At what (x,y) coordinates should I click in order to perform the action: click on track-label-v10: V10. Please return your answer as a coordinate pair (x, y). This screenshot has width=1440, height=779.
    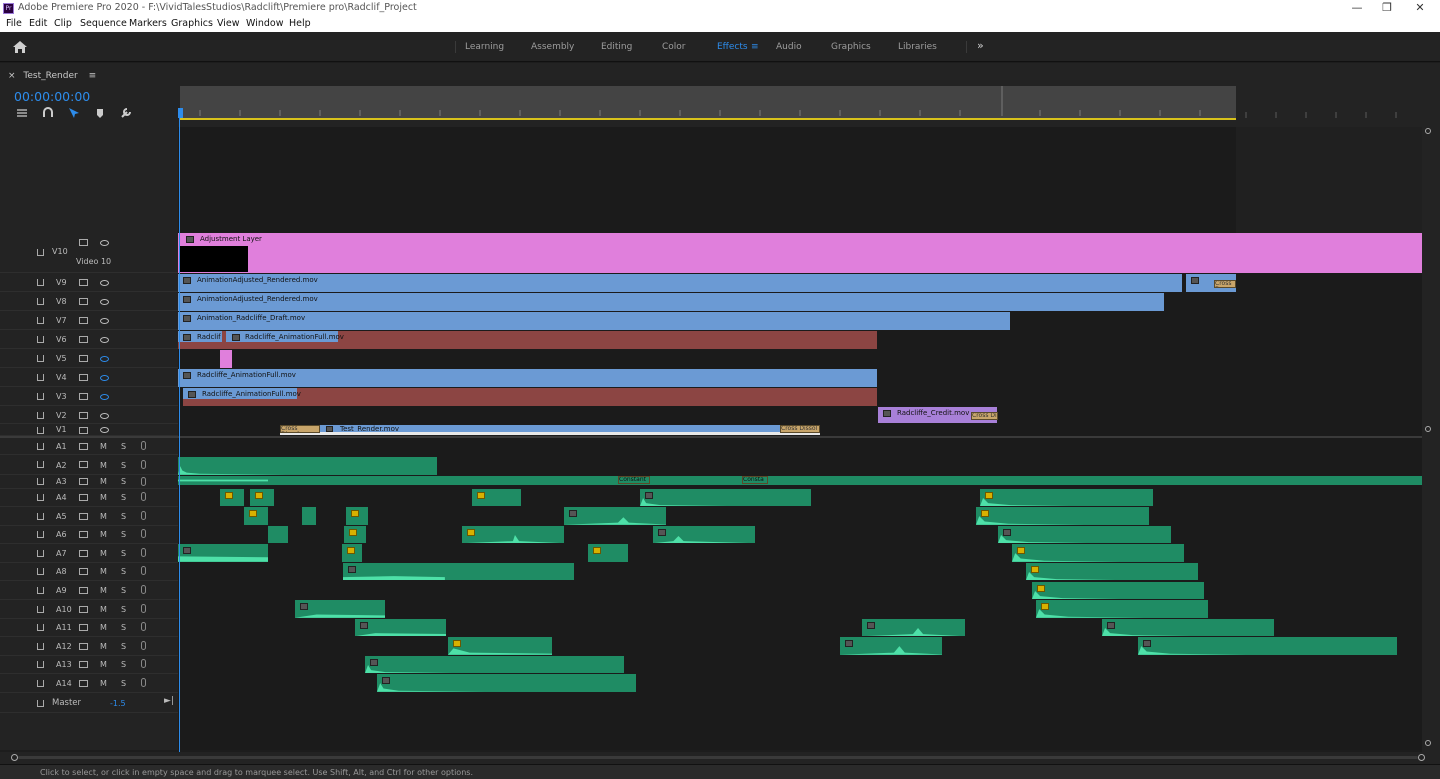
    Looking at the image, I should click on (60, 251).